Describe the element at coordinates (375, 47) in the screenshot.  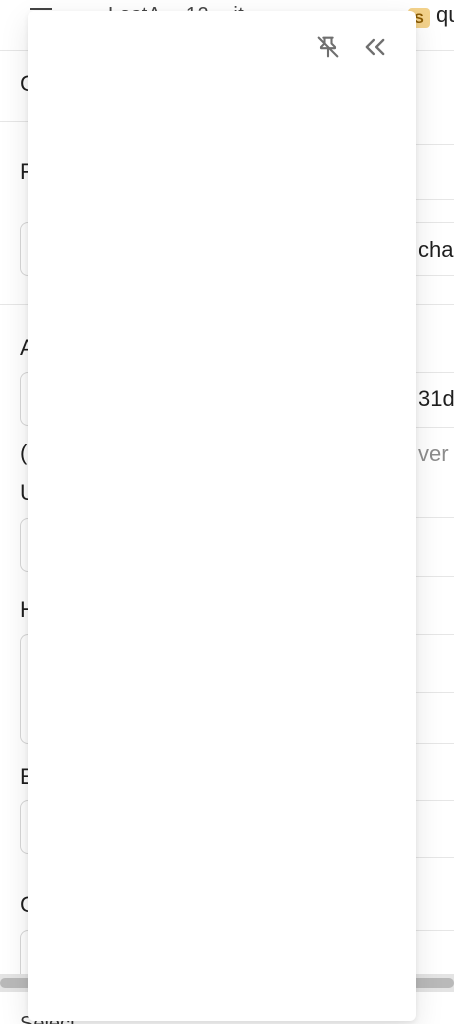
I see `double-chevron-left-icon` at that location.